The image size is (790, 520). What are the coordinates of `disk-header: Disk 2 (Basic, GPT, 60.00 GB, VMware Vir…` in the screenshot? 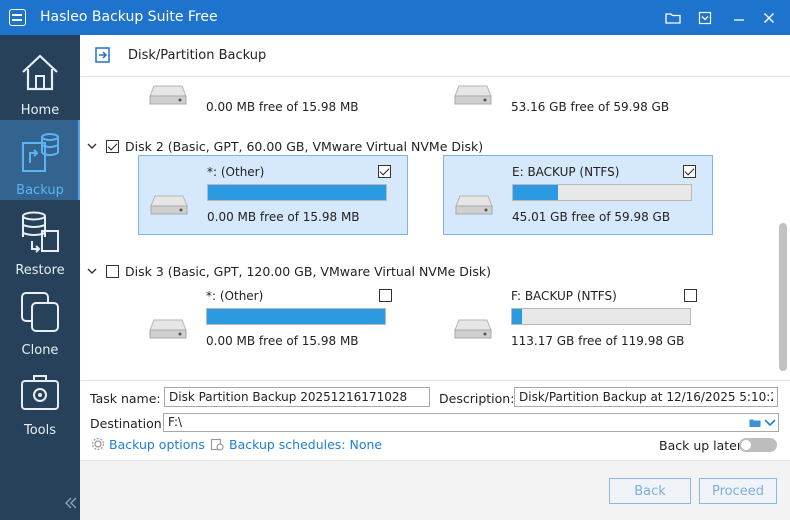 It's located at (281, 146).